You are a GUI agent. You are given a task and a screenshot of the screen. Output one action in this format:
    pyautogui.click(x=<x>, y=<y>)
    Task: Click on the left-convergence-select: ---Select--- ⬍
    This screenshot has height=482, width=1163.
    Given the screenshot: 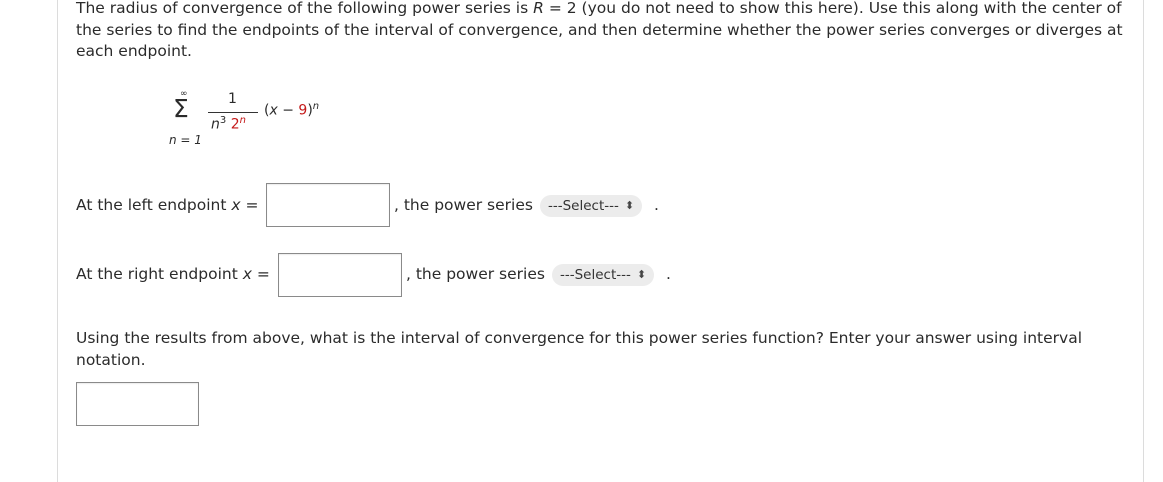 What is the action you would take?
    pyautogui.click(x=591, y=206)
    